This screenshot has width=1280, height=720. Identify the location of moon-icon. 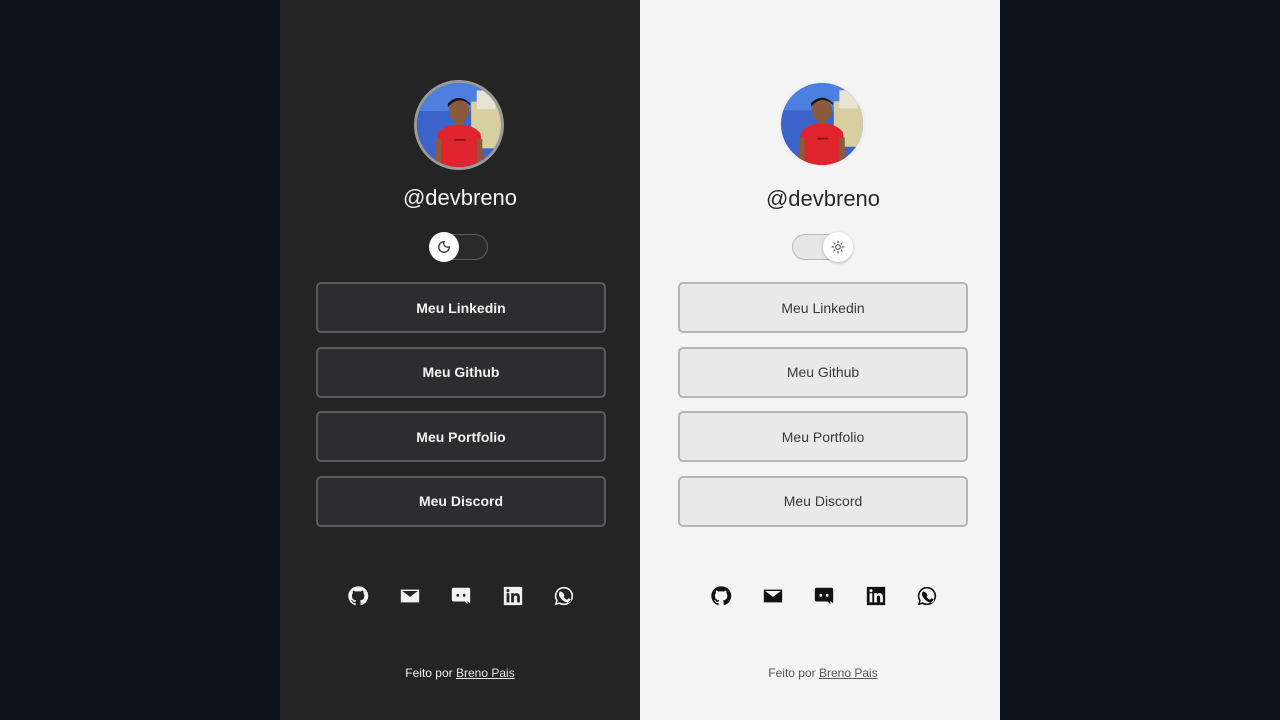
(444, 247).